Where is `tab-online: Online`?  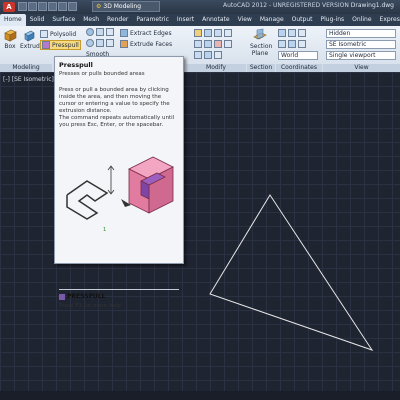 tab-online: Online is located at coordinates (361, 20).